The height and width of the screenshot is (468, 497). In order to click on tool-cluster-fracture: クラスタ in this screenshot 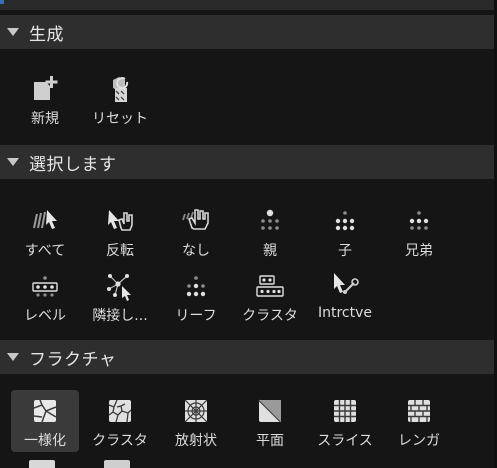, I will do `click(120, 421)`.